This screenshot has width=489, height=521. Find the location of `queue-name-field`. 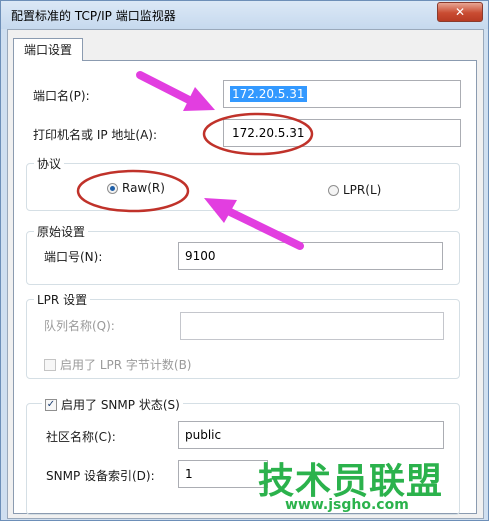

queue-name-field is located at coordinates (312, 326).